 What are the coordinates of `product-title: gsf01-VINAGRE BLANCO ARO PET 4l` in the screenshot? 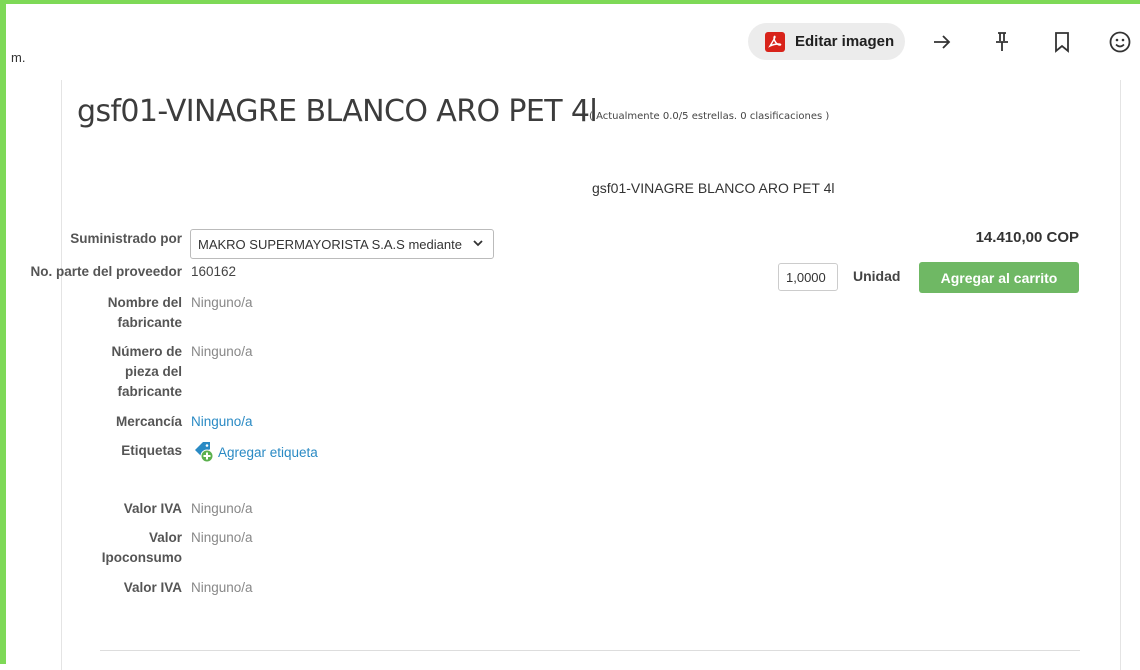 It's located at (337, 111).